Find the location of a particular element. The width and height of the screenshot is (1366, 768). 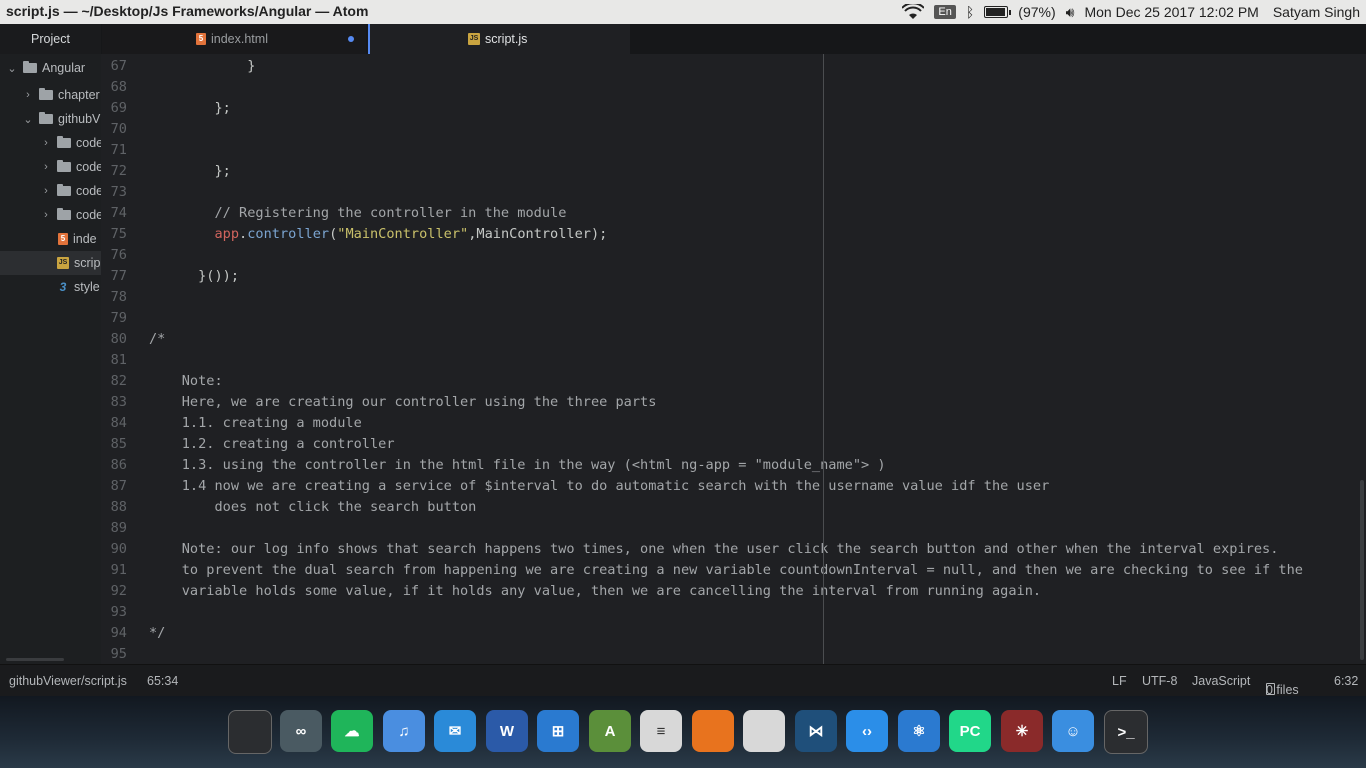

line-number: 85 is located at coordinates (118, 444).